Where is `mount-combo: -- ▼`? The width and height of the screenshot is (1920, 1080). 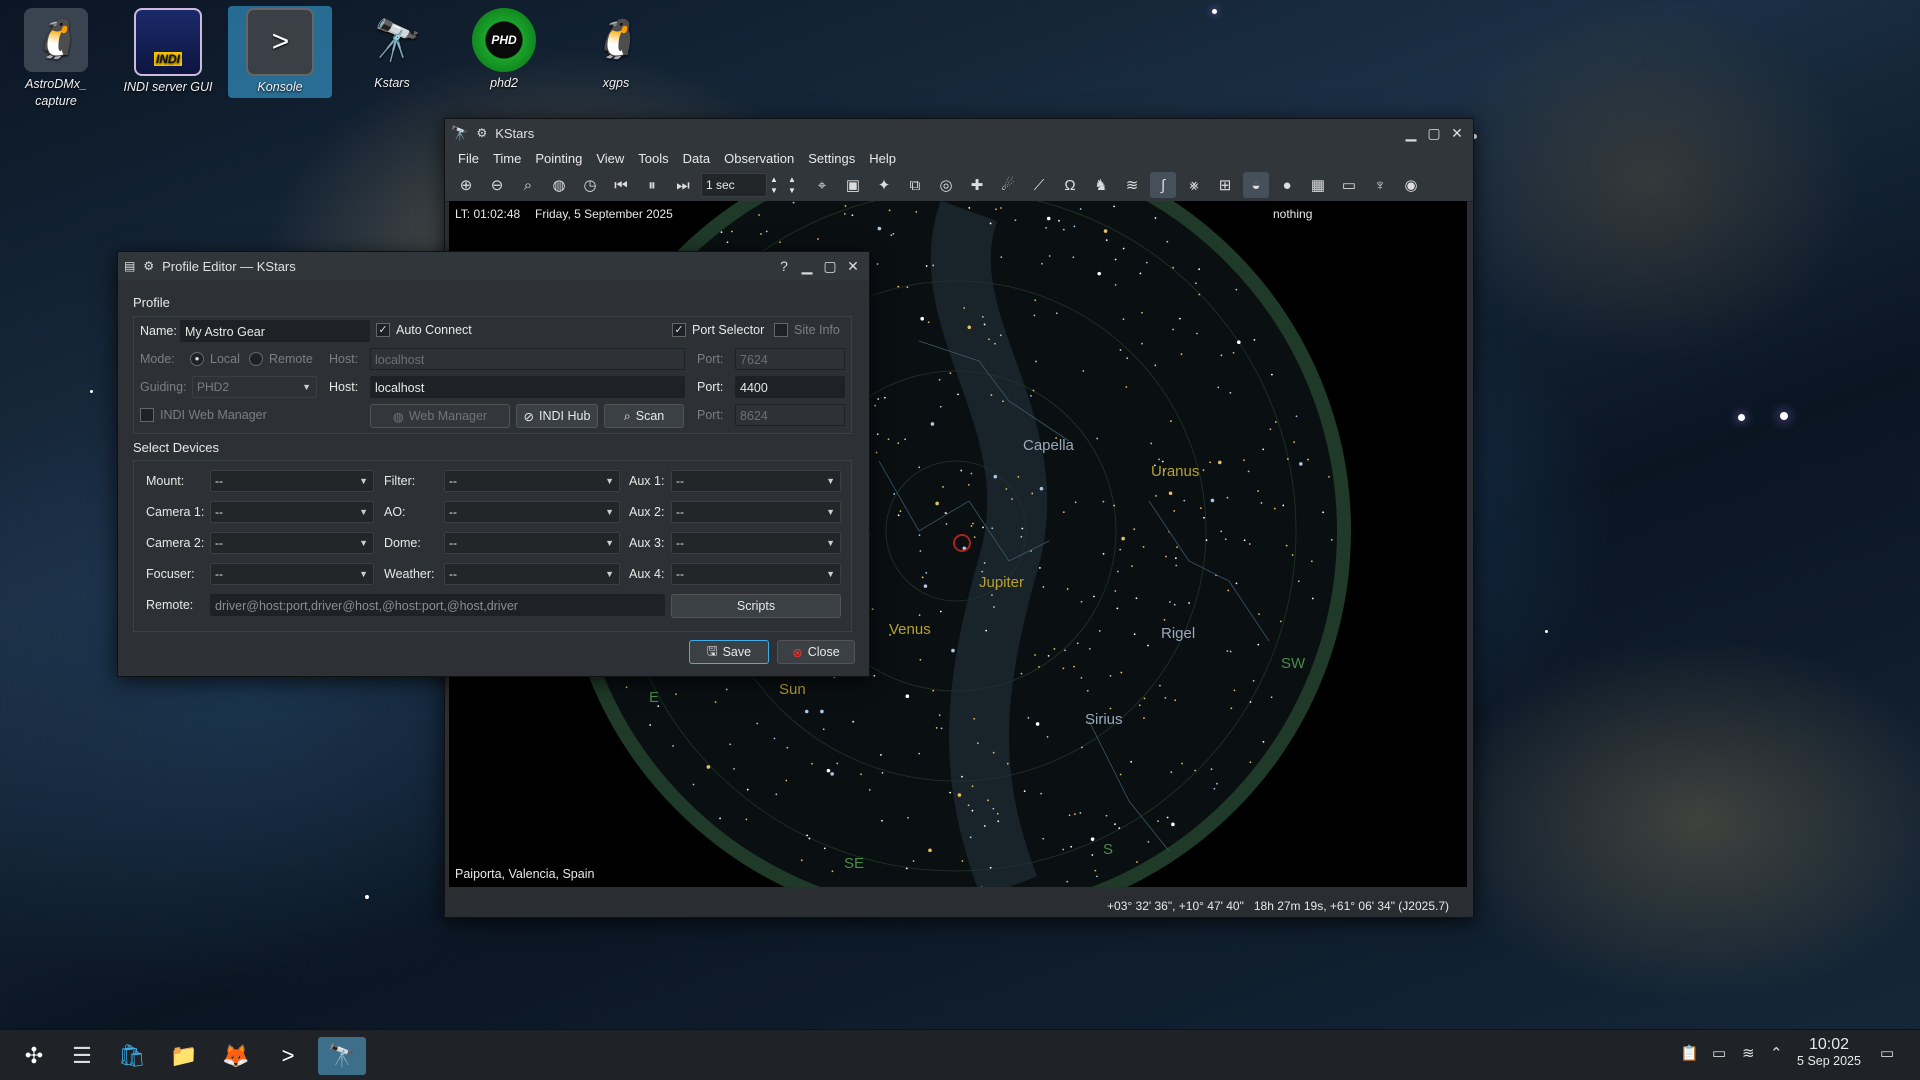 mount-combo: -- ▼ is located at coordinates (292, 481).